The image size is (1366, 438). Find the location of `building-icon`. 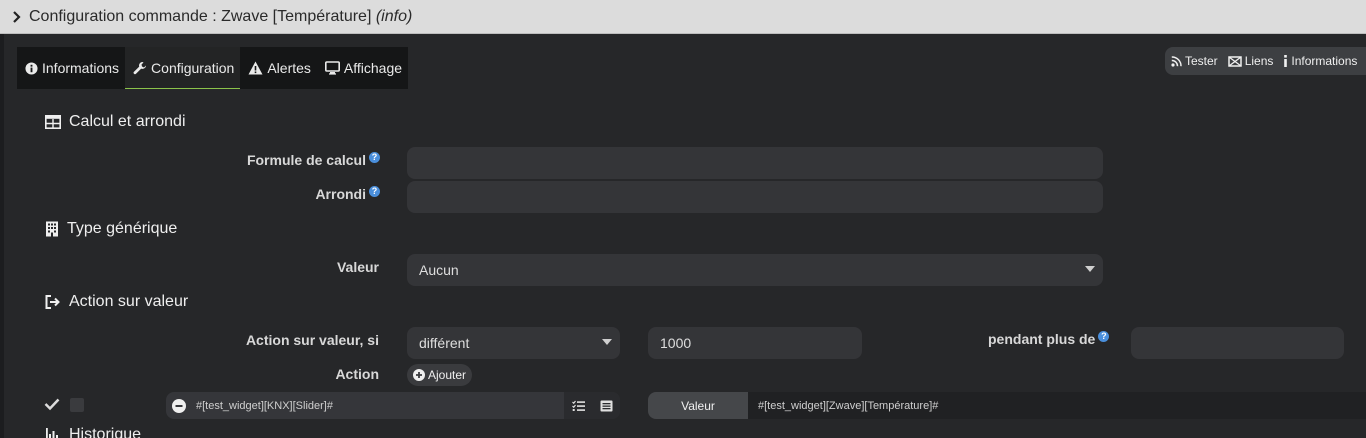

building-icon is located at coordinates (52, 229).